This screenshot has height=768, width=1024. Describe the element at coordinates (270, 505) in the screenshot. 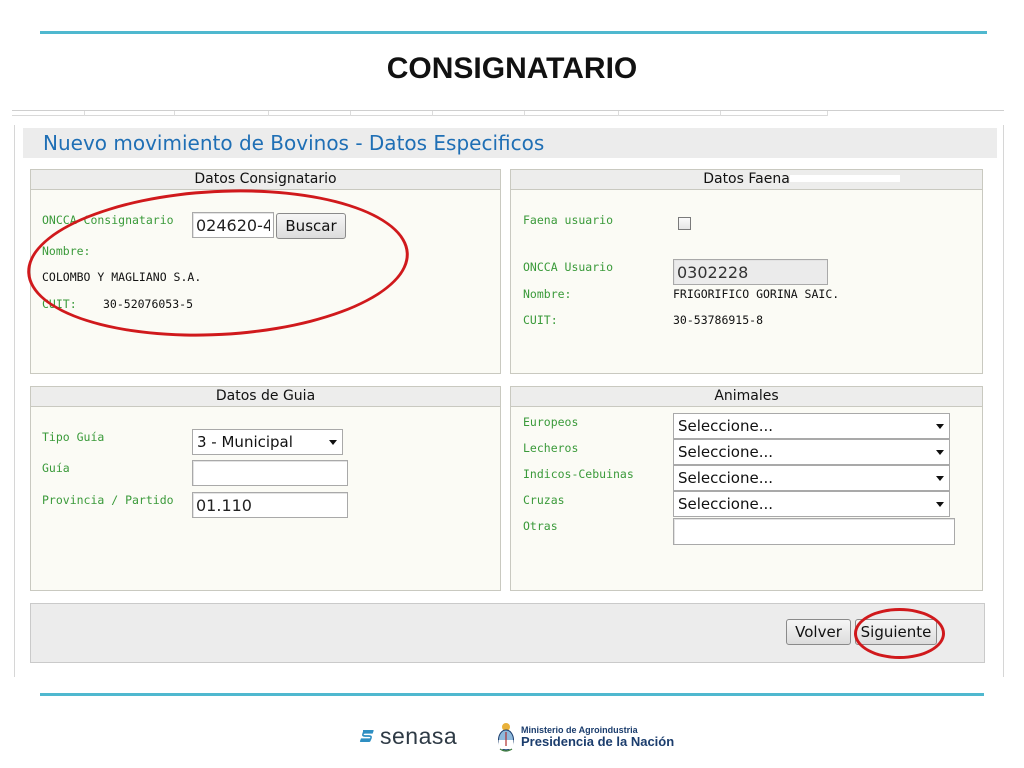

I see `provincia-partido-input` at that location.